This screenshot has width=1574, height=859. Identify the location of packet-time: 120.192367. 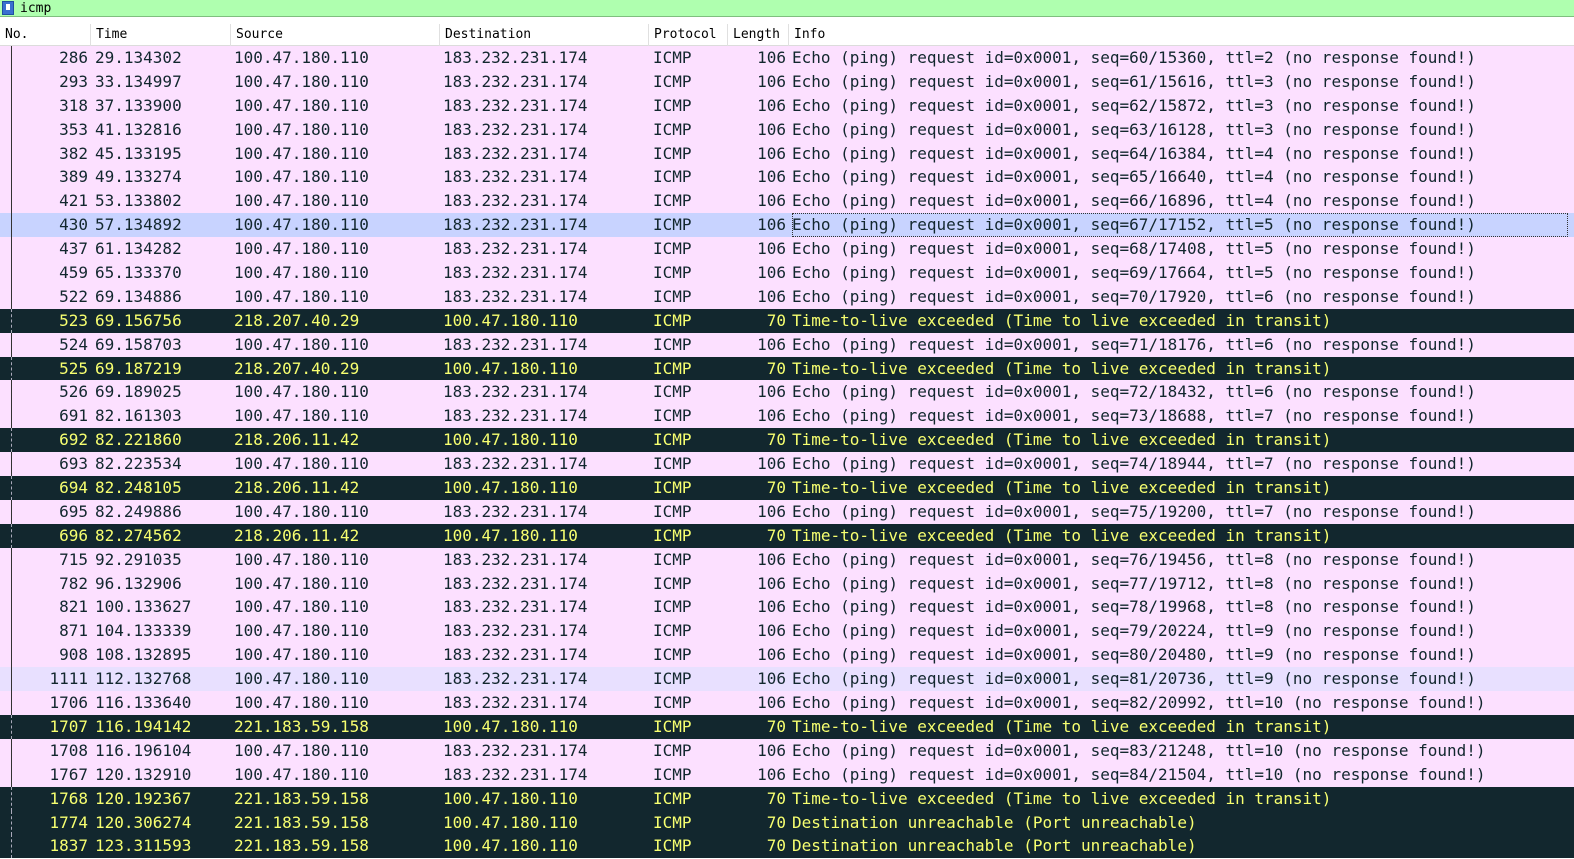
(143, 798).